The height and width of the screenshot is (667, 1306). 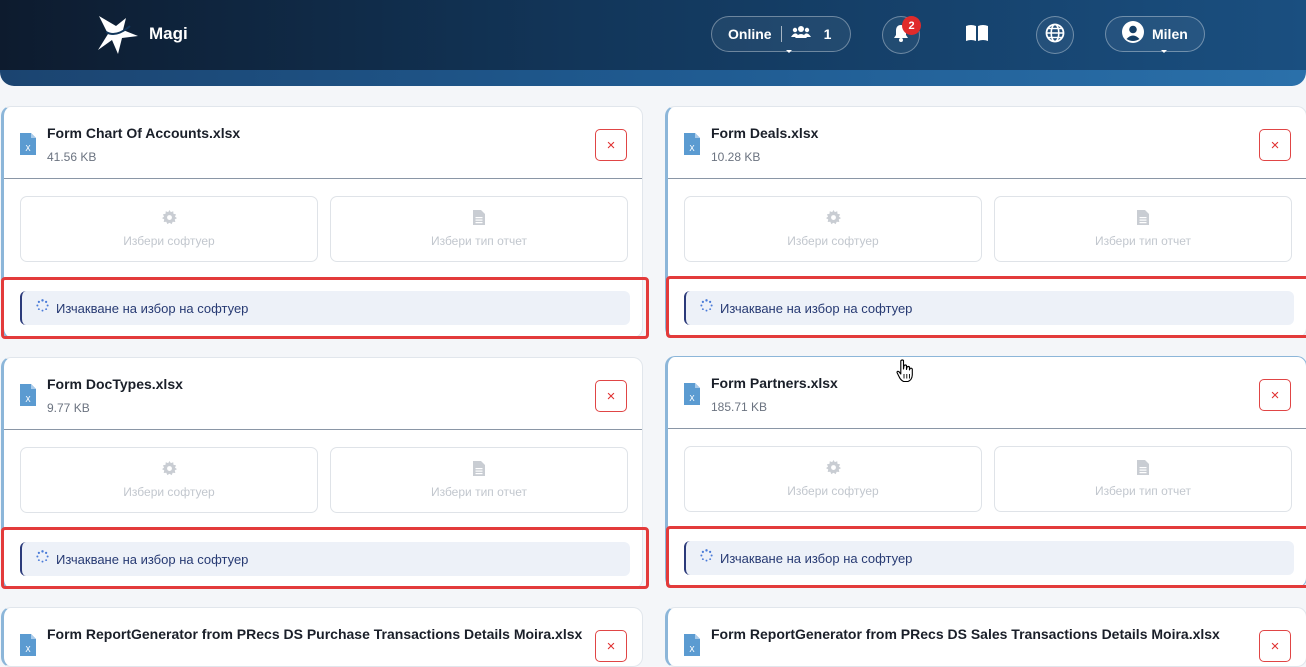 What do you see at coordinates (72, 157) in the screenshot?
I see `file-size: 41.56 KB` at bounding box center [72, 157].